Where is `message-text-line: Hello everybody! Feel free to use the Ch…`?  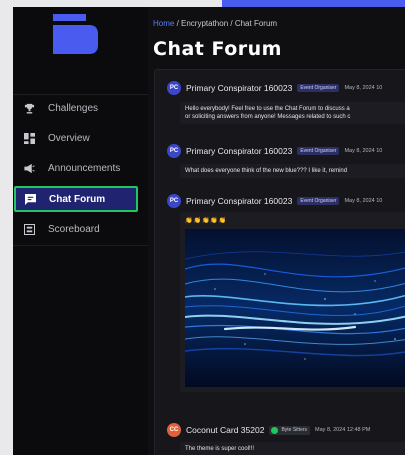 message-text-line: Hello everybody! Feel free to use the Ch… is located at coordinates (267, 109).